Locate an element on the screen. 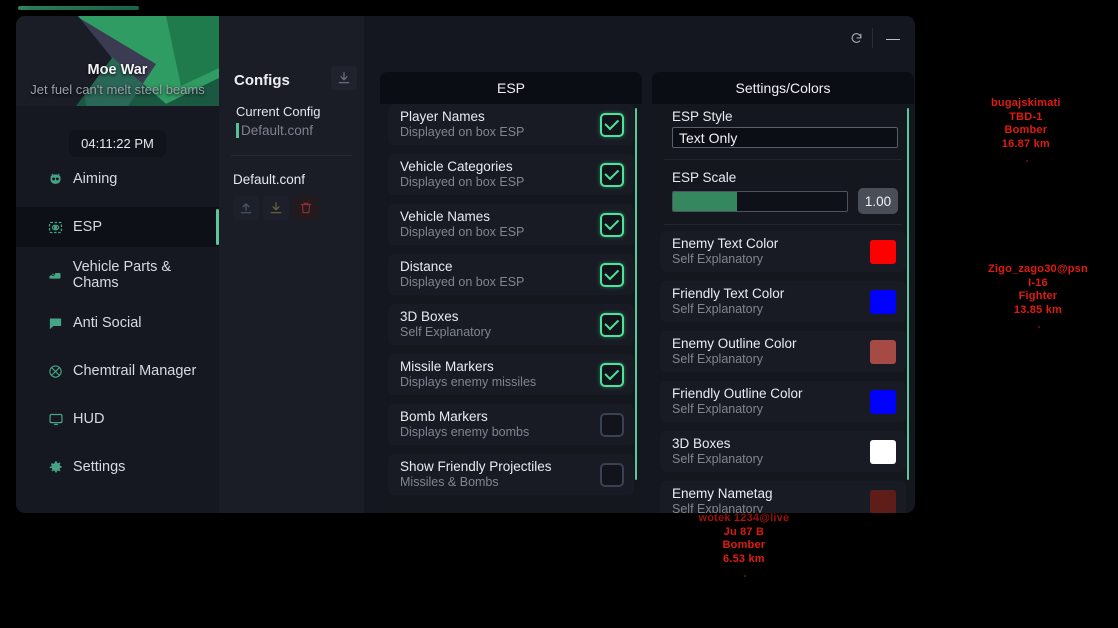 This screenshot has height=628, width=1118. sidebar-item-settings: Settings is located at coordinates (117, 467).